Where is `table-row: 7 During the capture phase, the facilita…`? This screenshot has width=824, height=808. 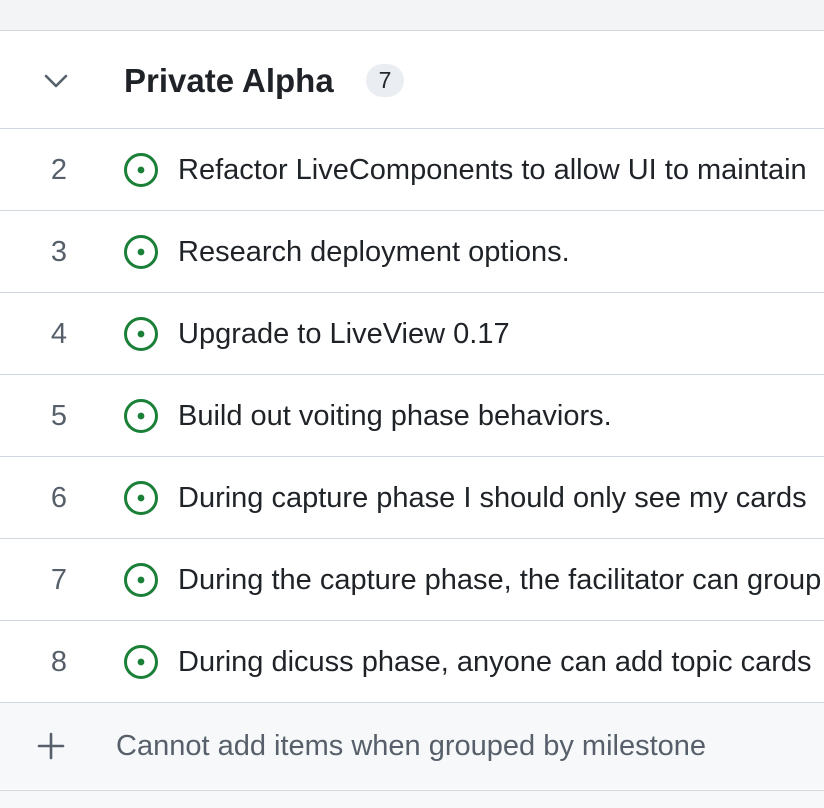 table-row: 7 During the capture phase, the facilita… is located at coordinates (412, 580).